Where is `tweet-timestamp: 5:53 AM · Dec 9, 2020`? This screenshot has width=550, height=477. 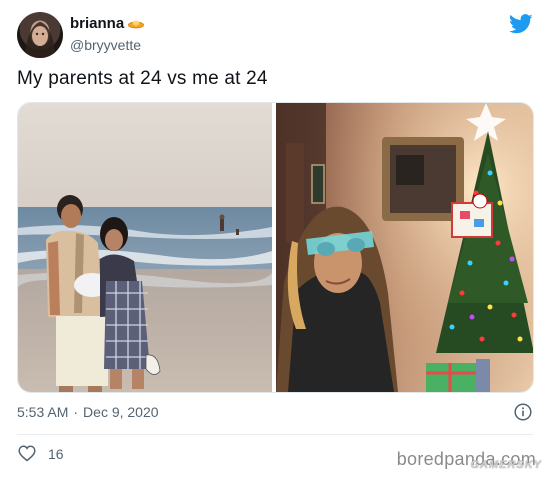 tweet-timestamp: 5:53 AM · Dec 9, 2020 is located at coordinates (88, 412).